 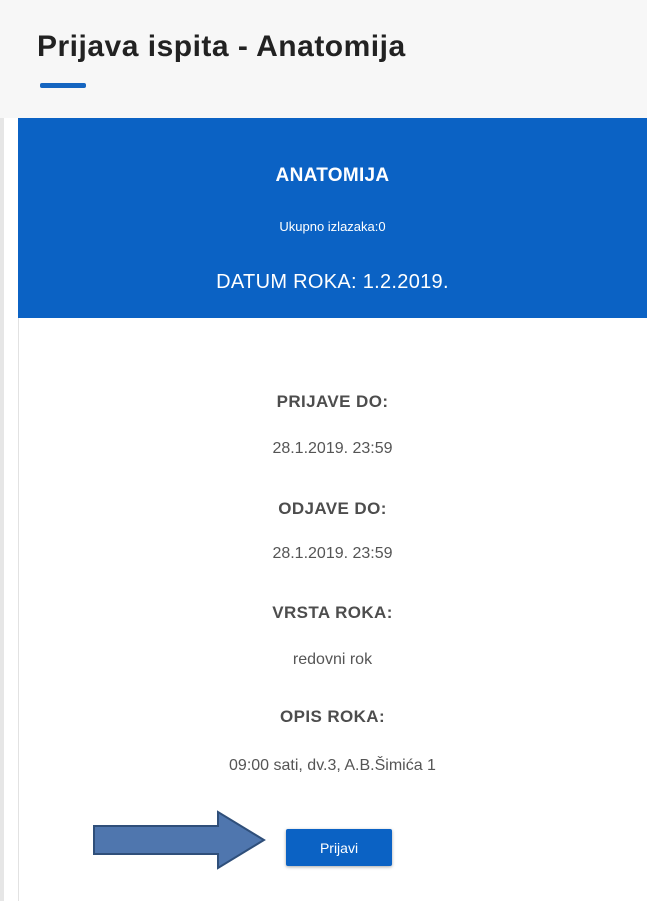 What do you see at coordinates (2, 450) in the screenshot?
I see `left-border` at bounding box center [2, 450].